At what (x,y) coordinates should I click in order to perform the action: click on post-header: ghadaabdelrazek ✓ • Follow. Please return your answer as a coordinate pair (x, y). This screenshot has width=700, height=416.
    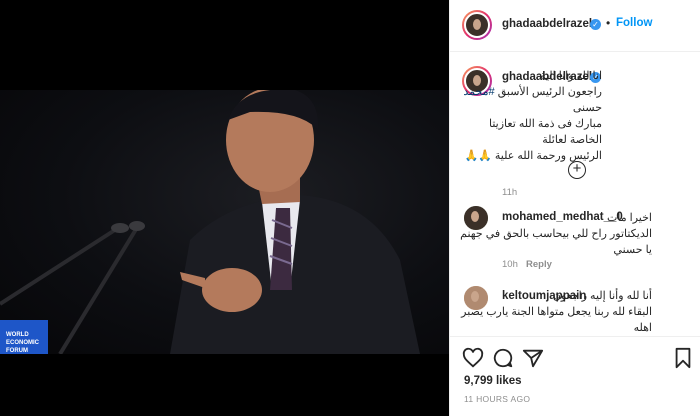
    Looking at the image, I should click on (575, 26).